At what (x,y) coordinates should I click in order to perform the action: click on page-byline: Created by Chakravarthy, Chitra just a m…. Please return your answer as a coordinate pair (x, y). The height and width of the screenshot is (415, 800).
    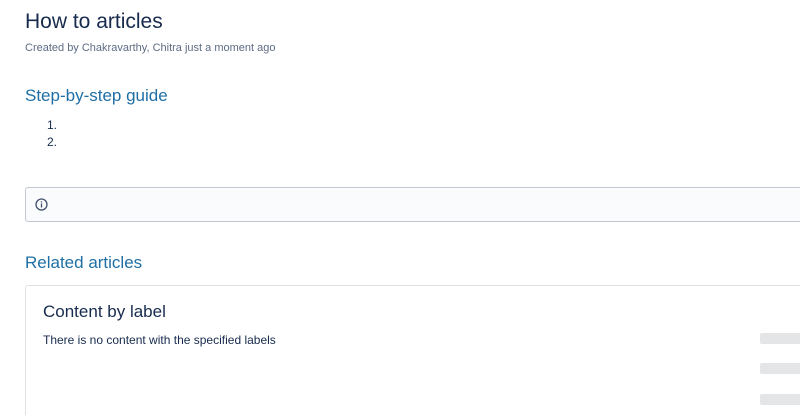
    Looking at the image, I should click on (150, 48).